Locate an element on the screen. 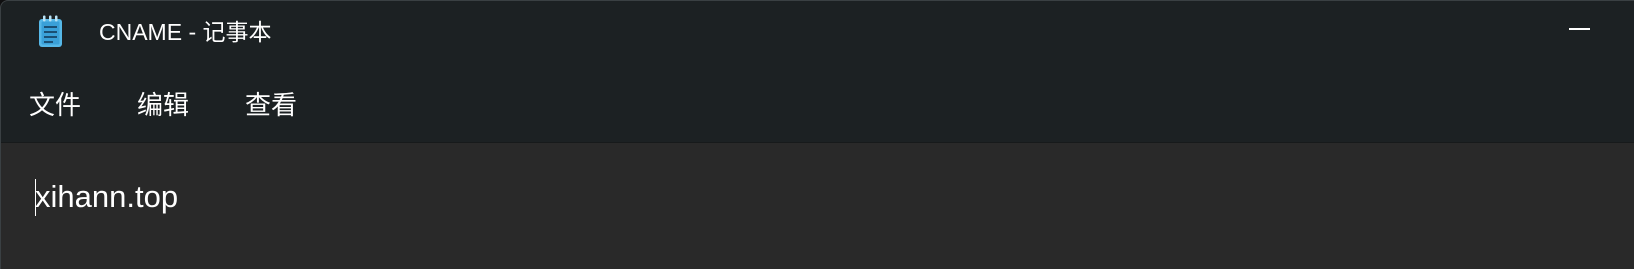 Image resolution: width=1634 pixels, height=269 pixels. text-caret is located at coordinates (35, 197).